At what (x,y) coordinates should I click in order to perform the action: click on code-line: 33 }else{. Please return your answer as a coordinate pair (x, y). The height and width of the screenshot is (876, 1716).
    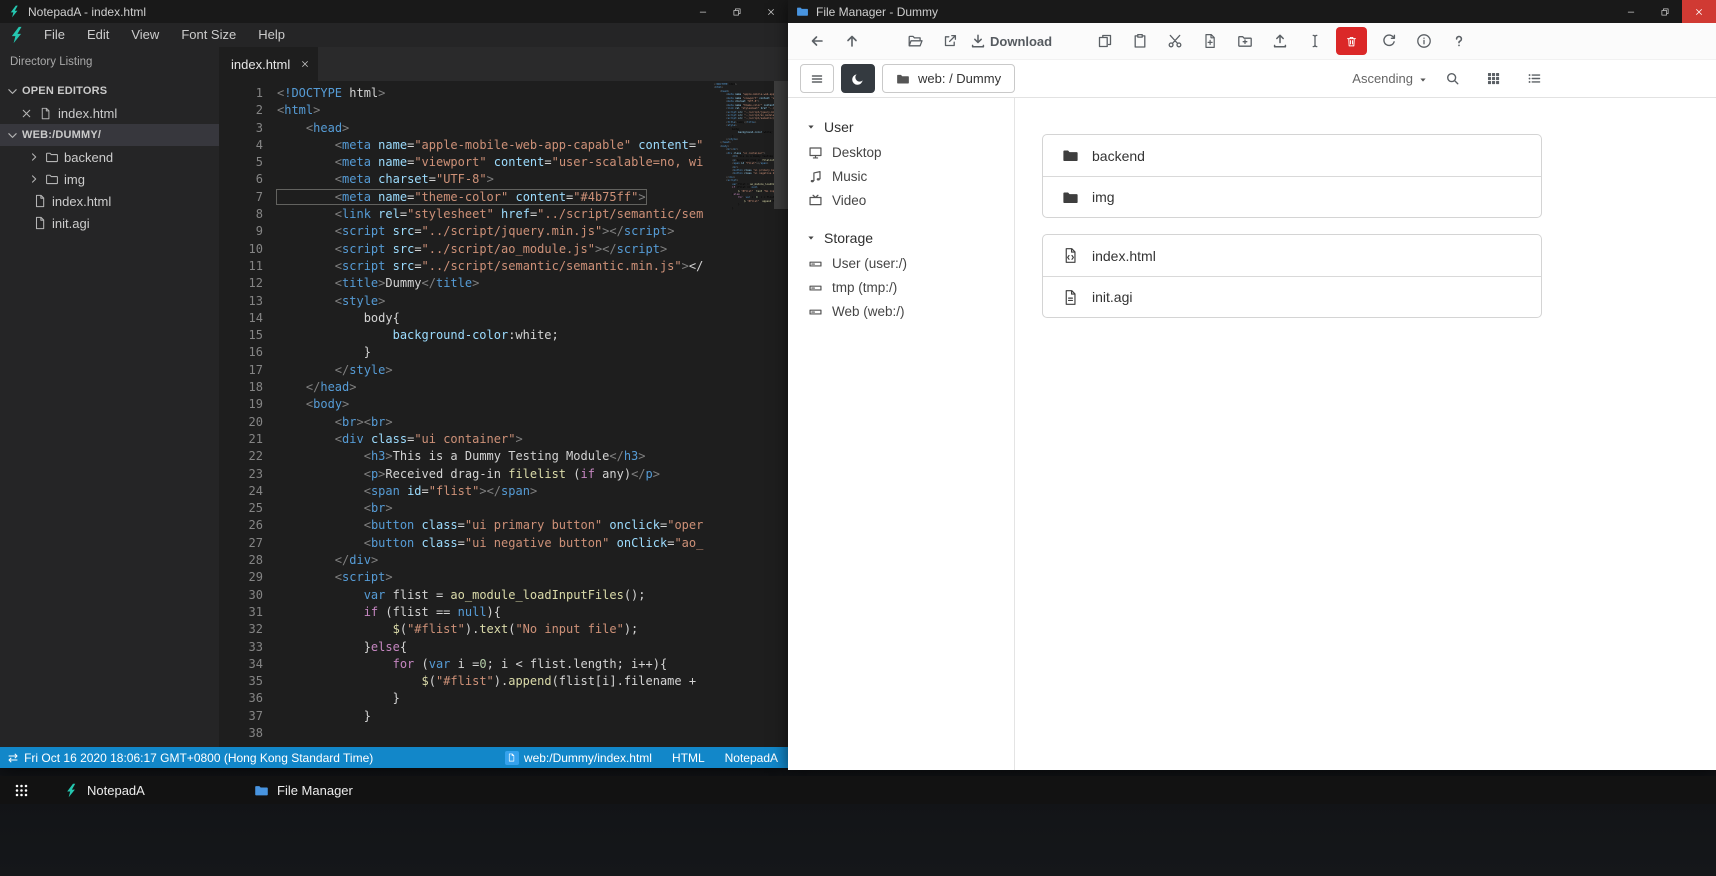
    Looking at the image, I should click on (503, 647).